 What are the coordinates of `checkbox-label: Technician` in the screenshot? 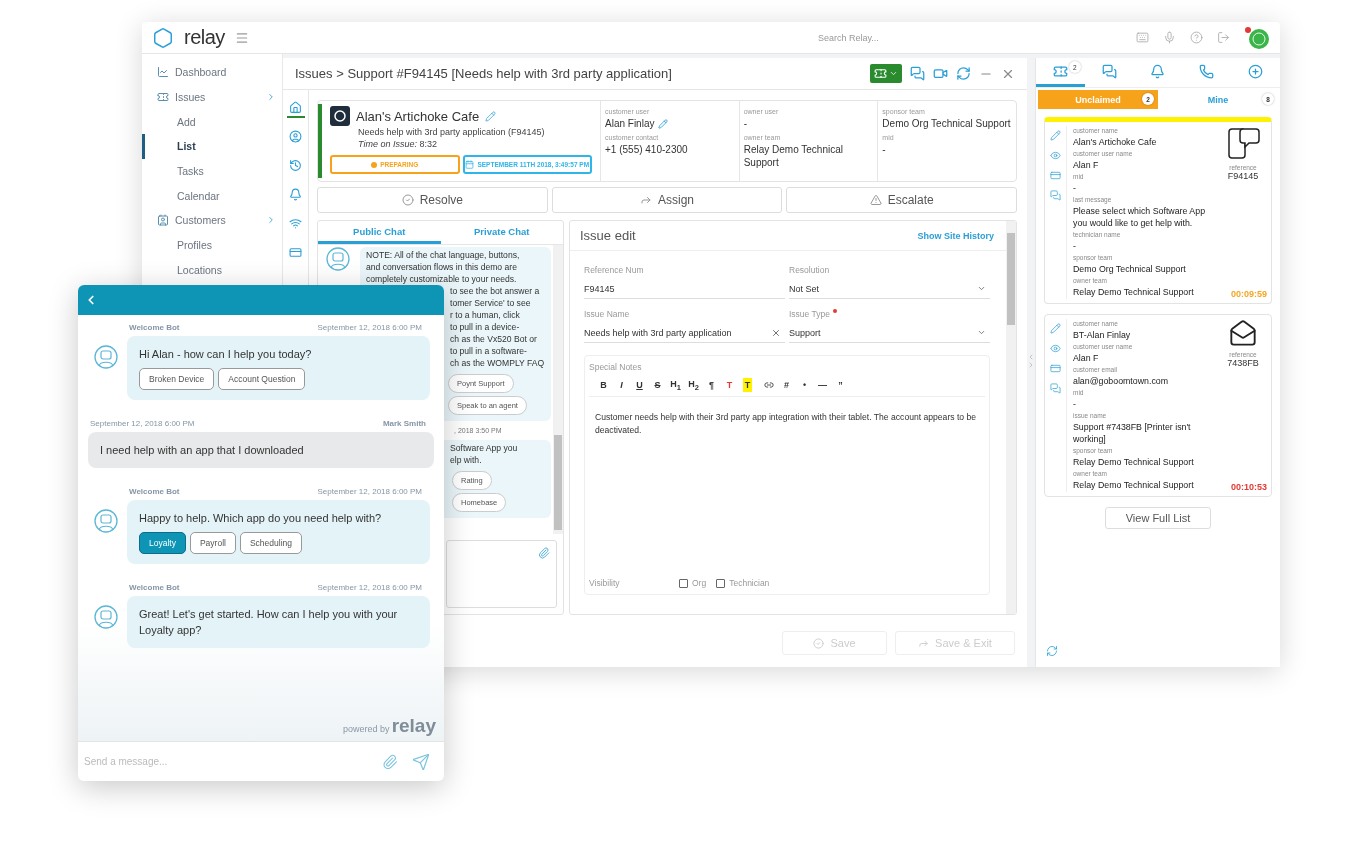 It's located at (749, 583).